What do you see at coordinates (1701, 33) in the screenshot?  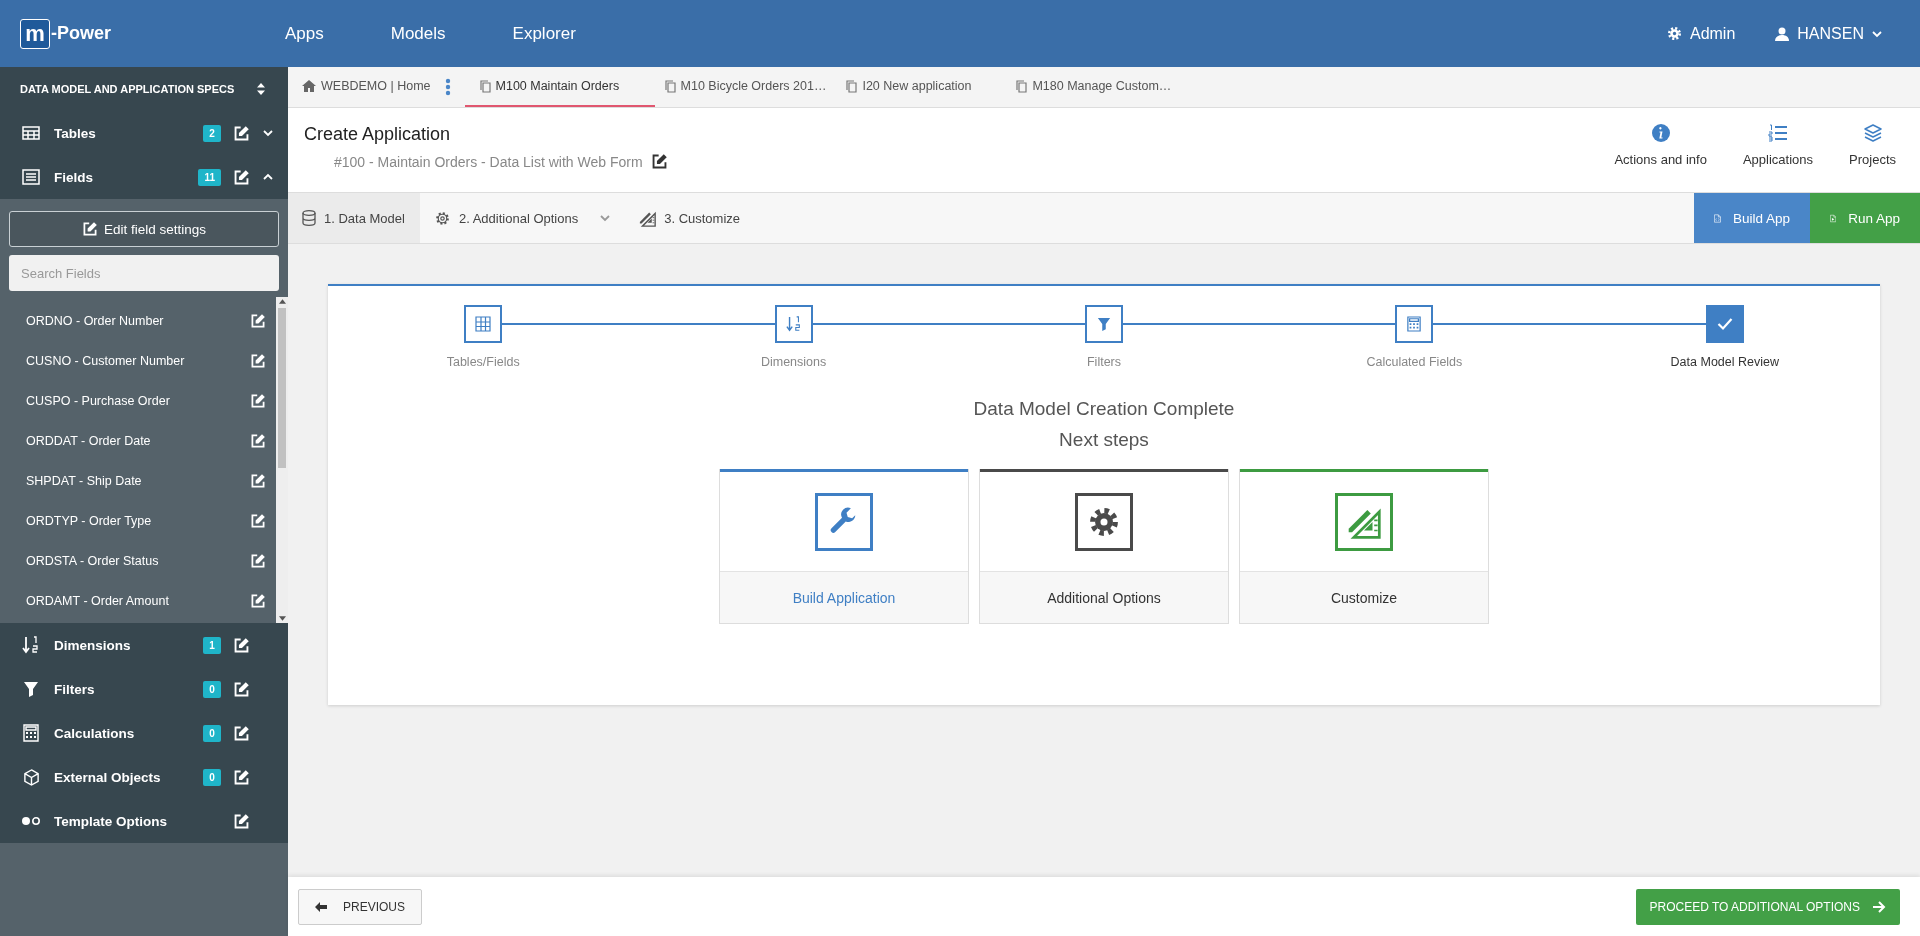 I see `admin-menu: Admin` at bounding box center [1701, 33].